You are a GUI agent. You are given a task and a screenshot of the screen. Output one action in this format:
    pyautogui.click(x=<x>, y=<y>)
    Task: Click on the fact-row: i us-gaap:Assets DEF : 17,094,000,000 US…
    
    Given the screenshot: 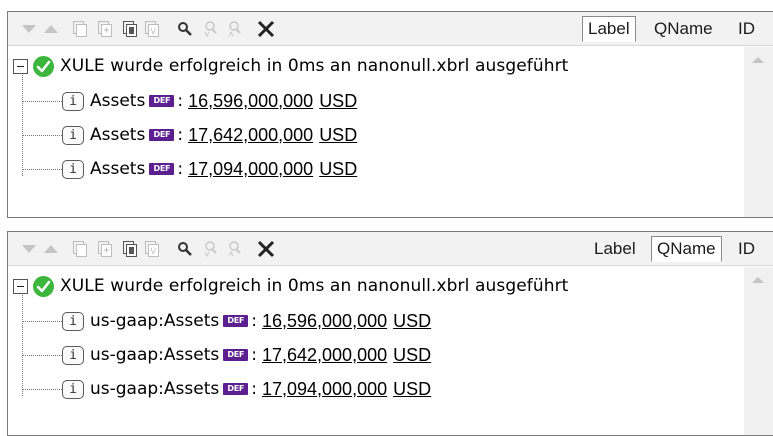 What is the action you would take?
    pyautogui.click(x=226, y=389)
    